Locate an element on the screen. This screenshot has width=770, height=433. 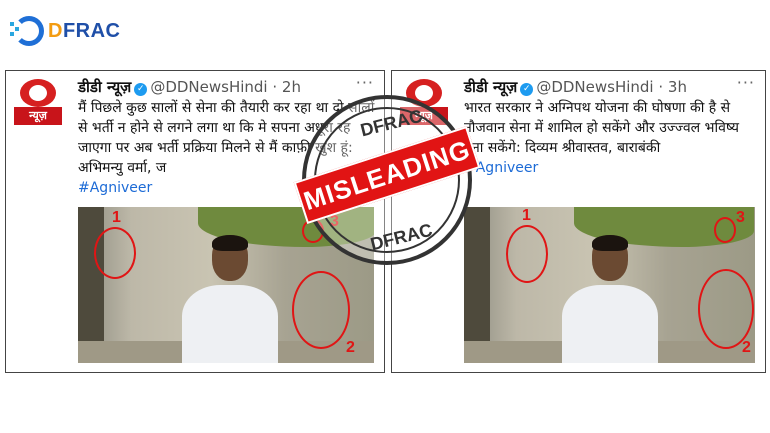
dd-logo-icon is located at coordinates (38, 93).